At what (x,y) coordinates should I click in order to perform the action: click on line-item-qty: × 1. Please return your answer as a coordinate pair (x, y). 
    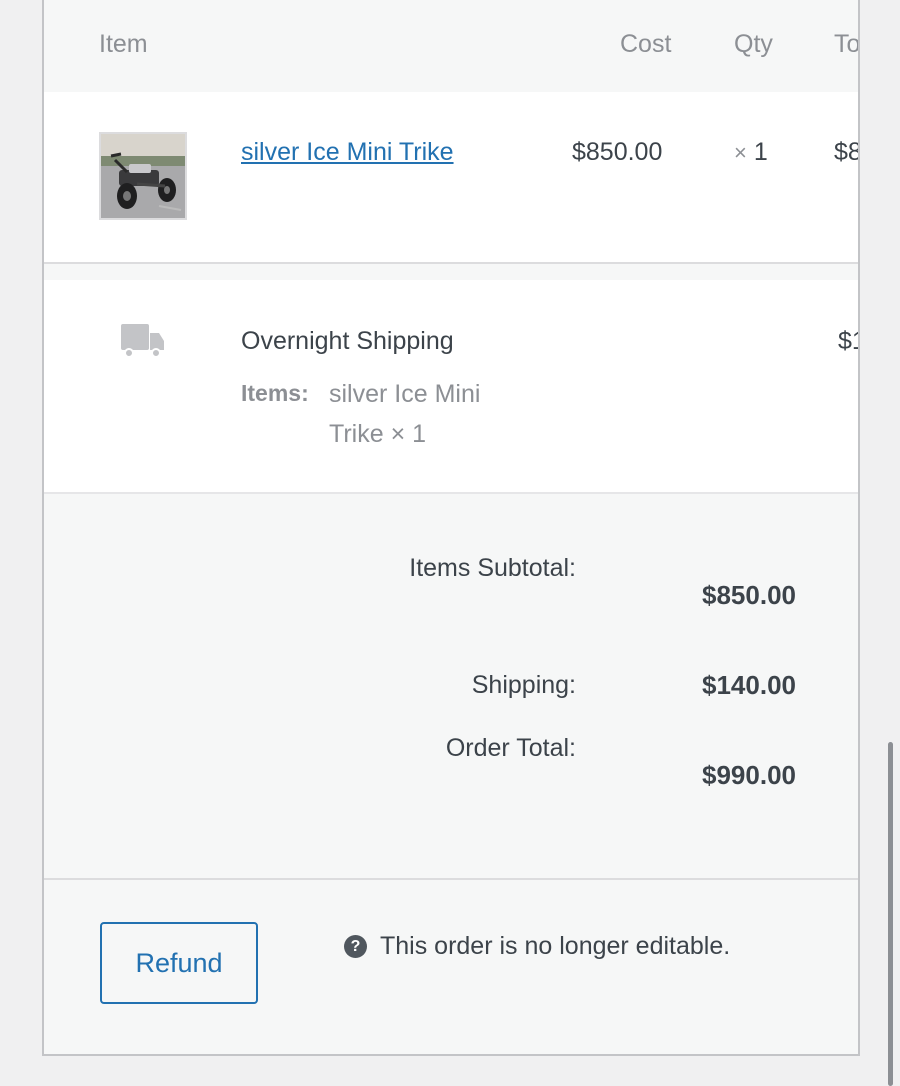
    Looking at the image, I should click on (751, 152).